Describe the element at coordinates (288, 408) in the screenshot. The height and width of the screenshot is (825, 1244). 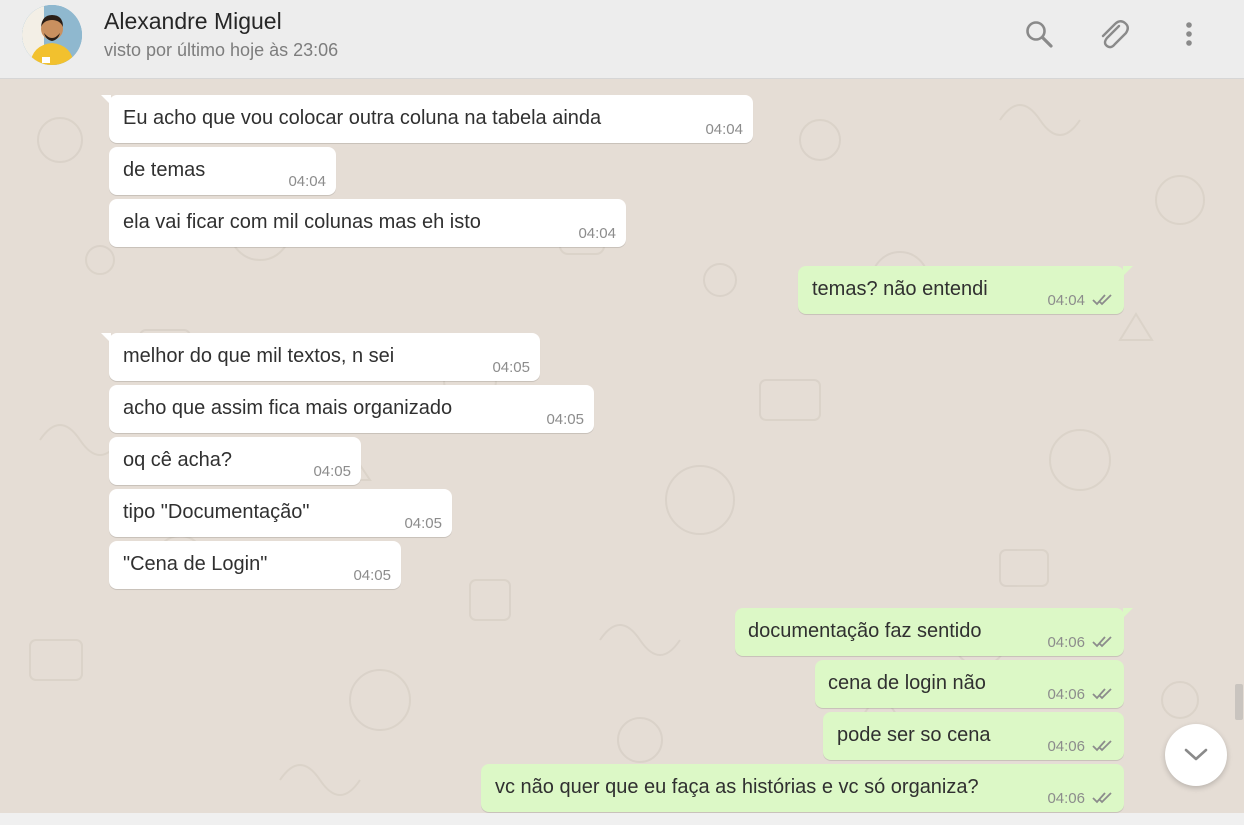
I see `message-text: acho que assim fica mais organizado` at that location.